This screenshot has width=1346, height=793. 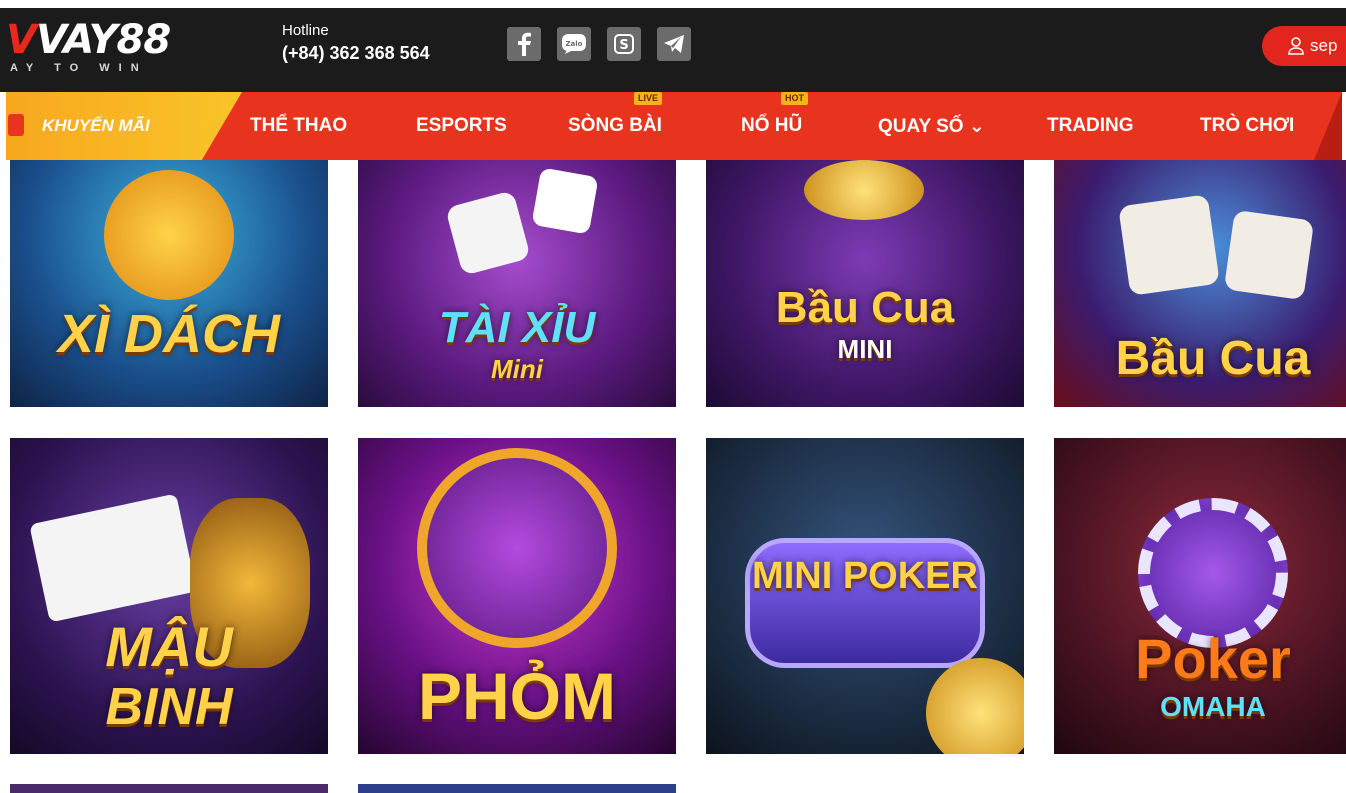 I want to click on nav-item-label: TRADING, so click(x=1090, y=125).